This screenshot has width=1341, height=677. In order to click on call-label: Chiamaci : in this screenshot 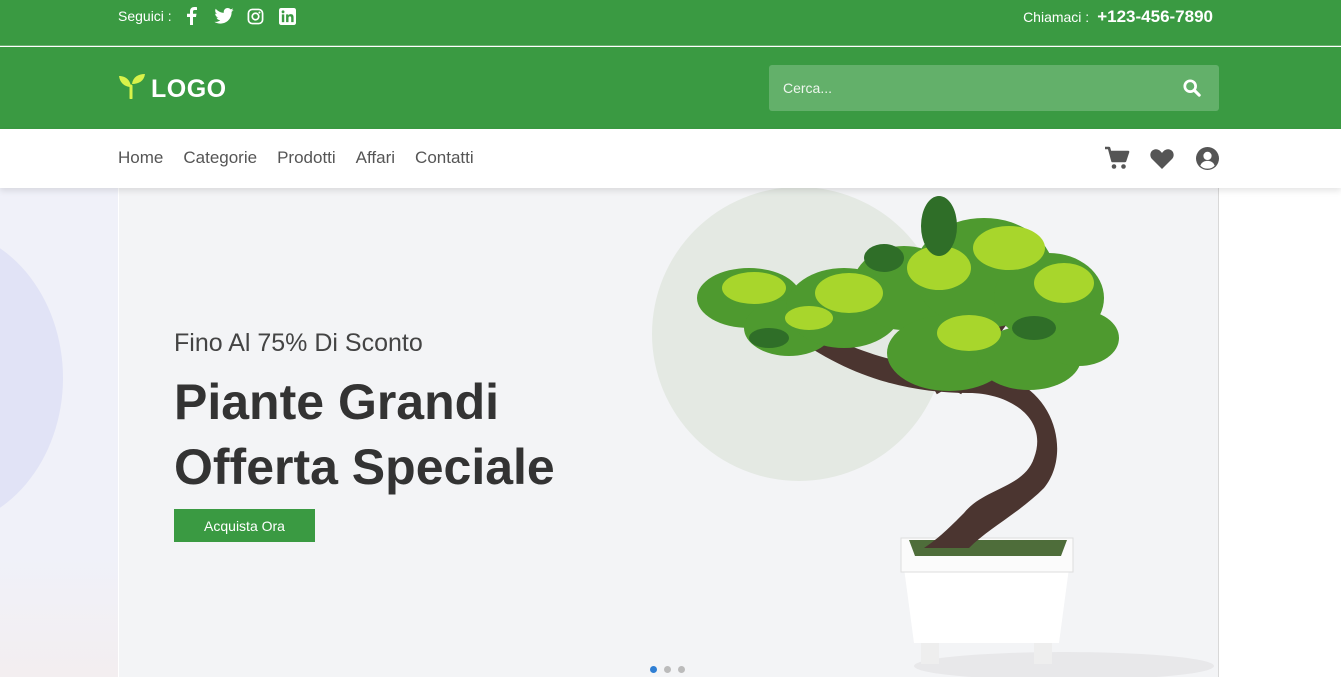, I will do `click(1056, 17)`.